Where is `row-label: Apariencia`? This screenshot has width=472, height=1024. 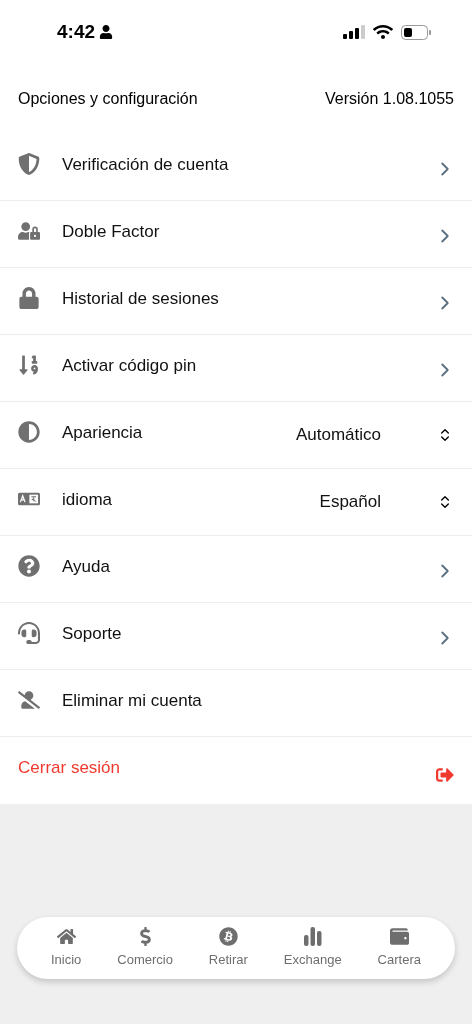 row-label: Apariencia is located at coordinates (102, 433).